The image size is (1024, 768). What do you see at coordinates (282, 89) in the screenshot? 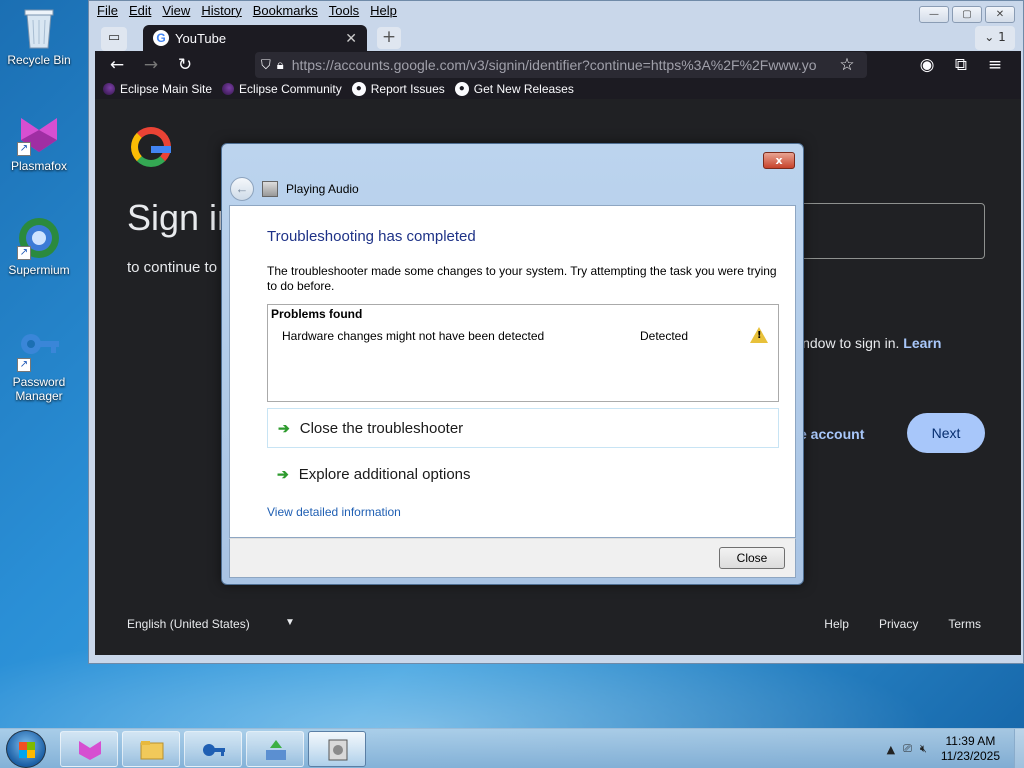
I see `bookmark-eclipse-community: Eclipse Community` at bounding box center [282, 89].